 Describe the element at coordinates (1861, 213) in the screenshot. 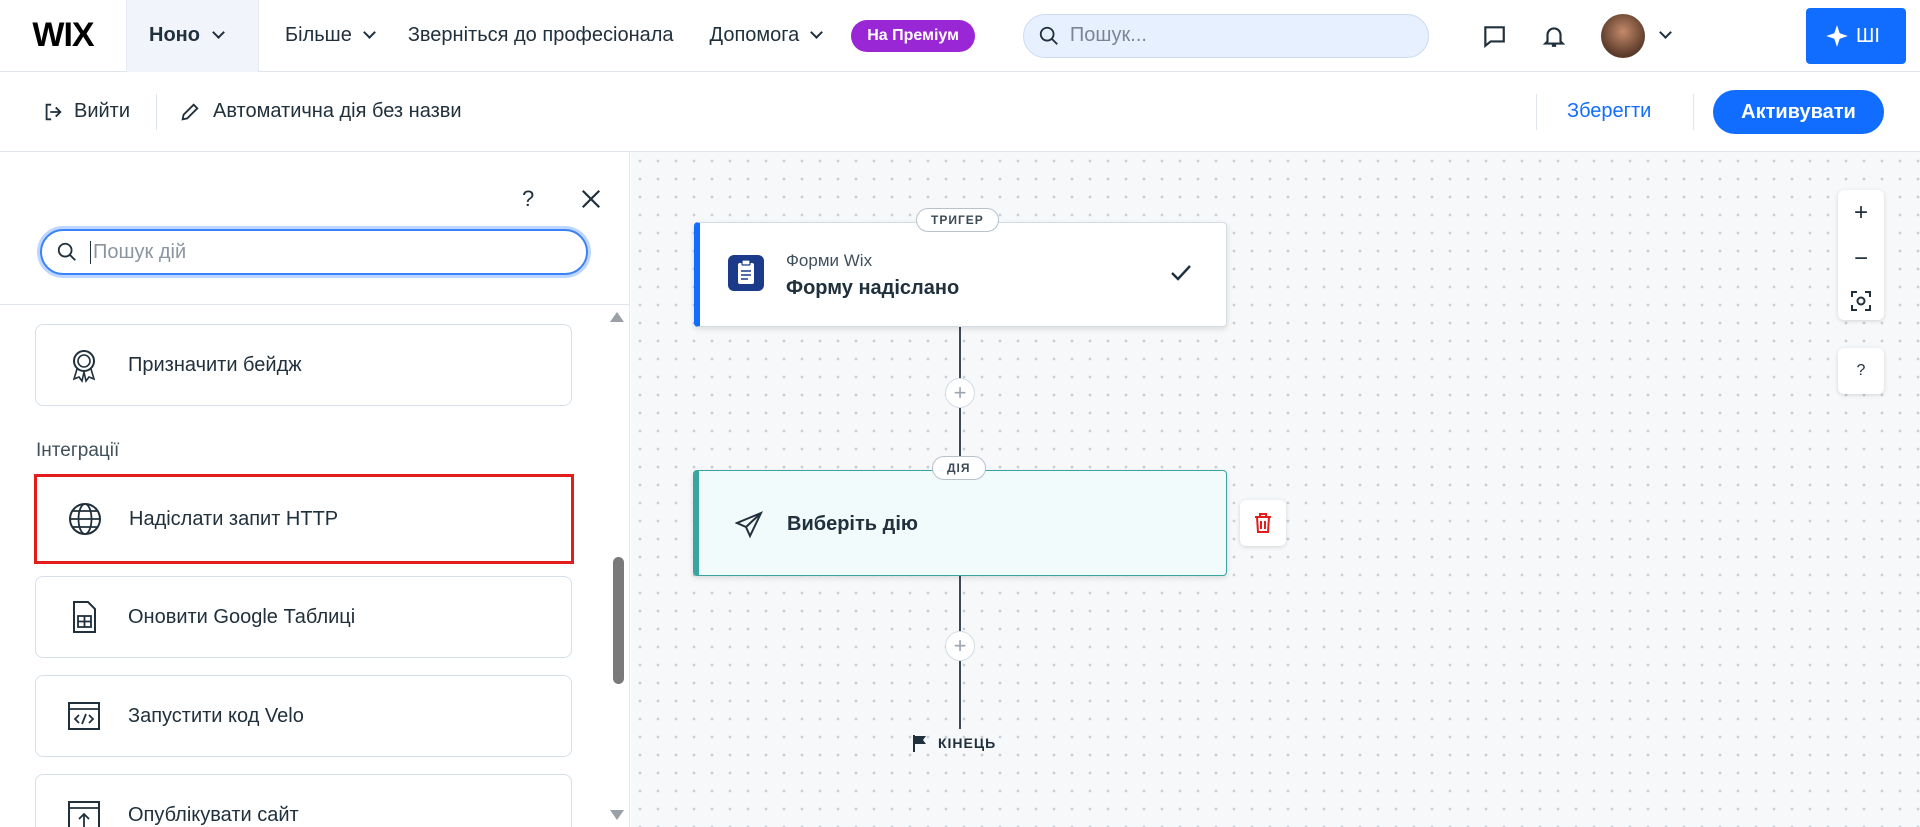

I see `zoom-in-button: +` at that location.